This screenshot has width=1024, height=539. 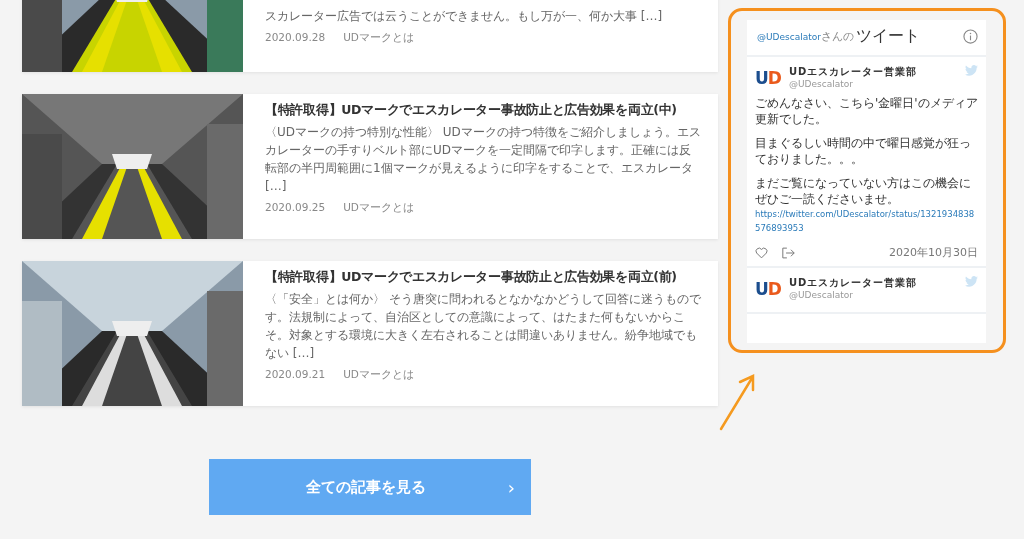 I want to click on tweet-text: まだご覧になっていない方はこの機会にぜひご一読くださいませ。, so click(x=863, y=191).